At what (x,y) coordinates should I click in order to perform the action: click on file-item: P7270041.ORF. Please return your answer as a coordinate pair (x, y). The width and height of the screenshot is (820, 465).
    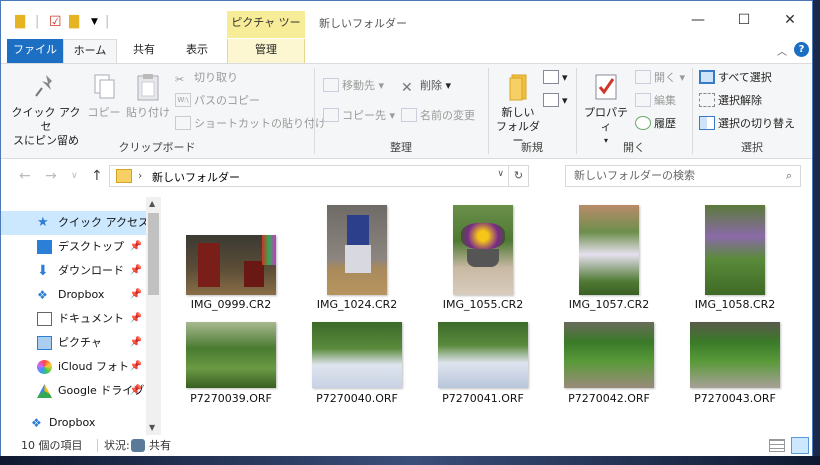
    Looking at the image, I should click on (483, 365).